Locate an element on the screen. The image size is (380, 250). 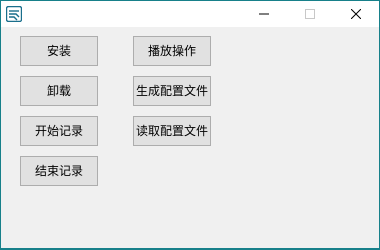
maximize-button is located at coordinates (310, 14).